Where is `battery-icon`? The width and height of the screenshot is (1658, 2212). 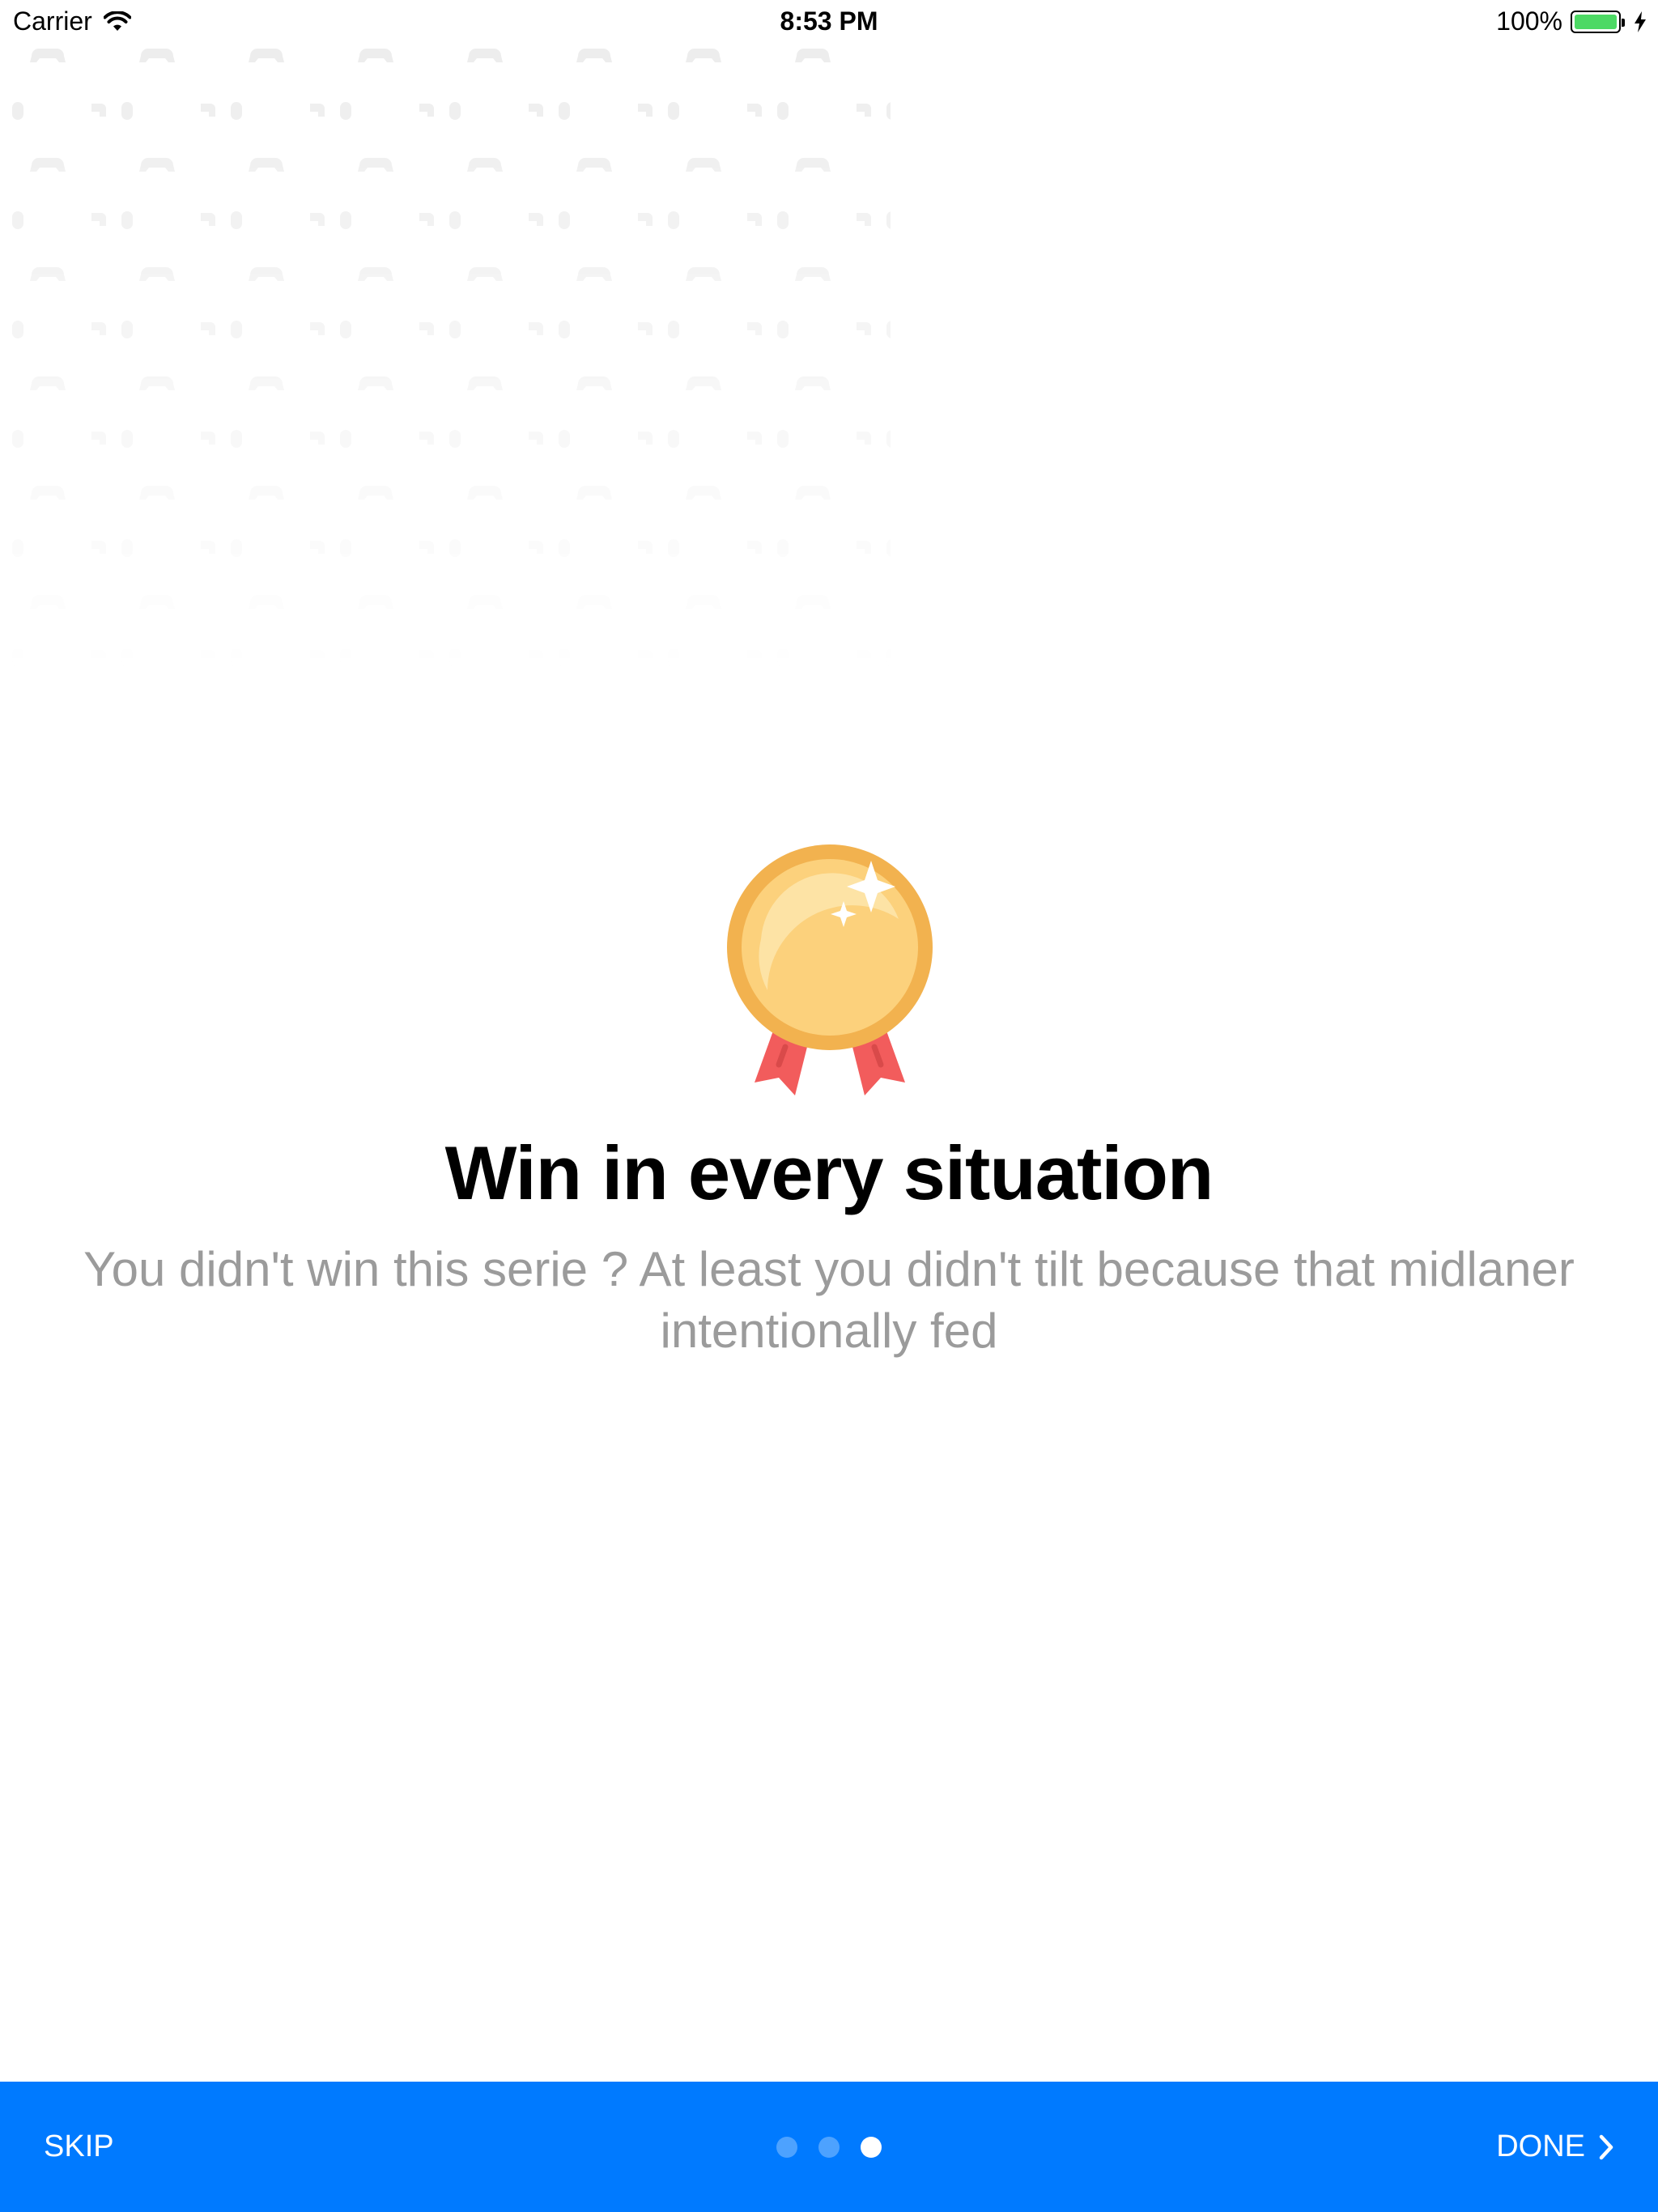 battery-icon is located at coordinates (1598, 22).